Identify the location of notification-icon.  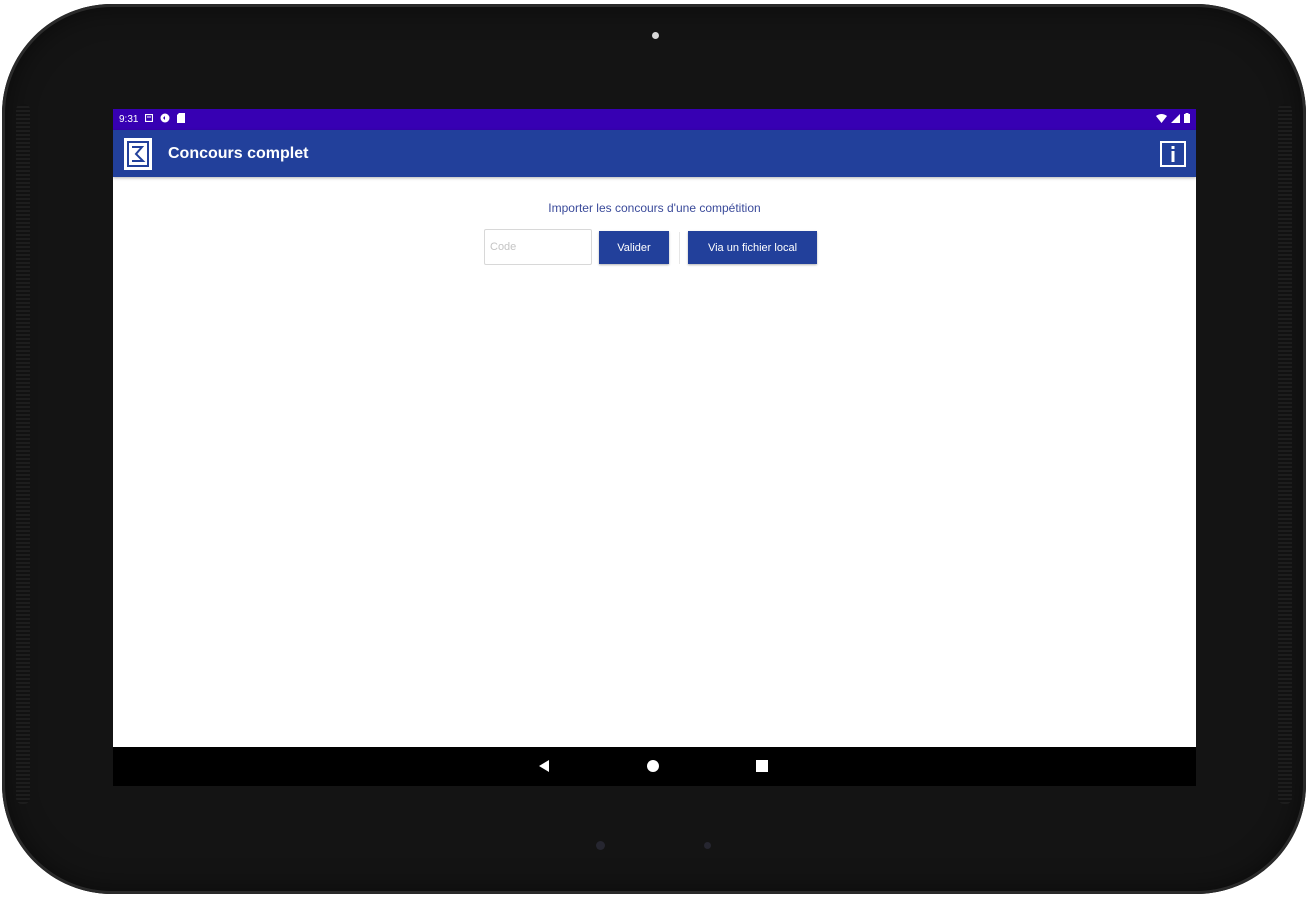
(149, 119).